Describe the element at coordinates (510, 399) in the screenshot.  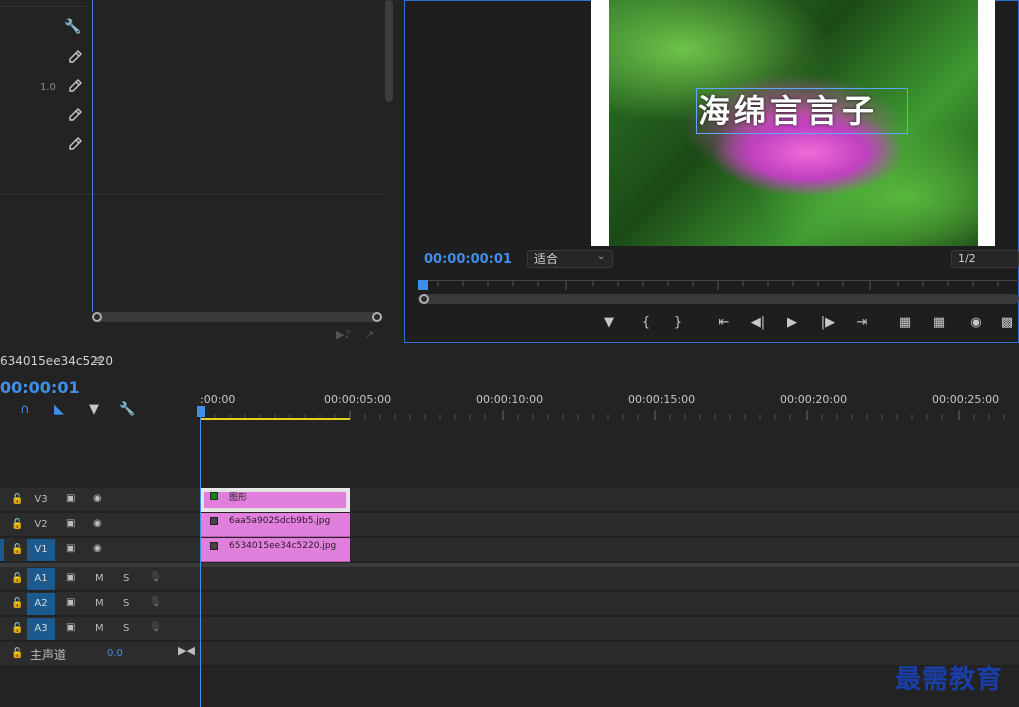
I see `ruler-label: 00:00:10:00` at that location.